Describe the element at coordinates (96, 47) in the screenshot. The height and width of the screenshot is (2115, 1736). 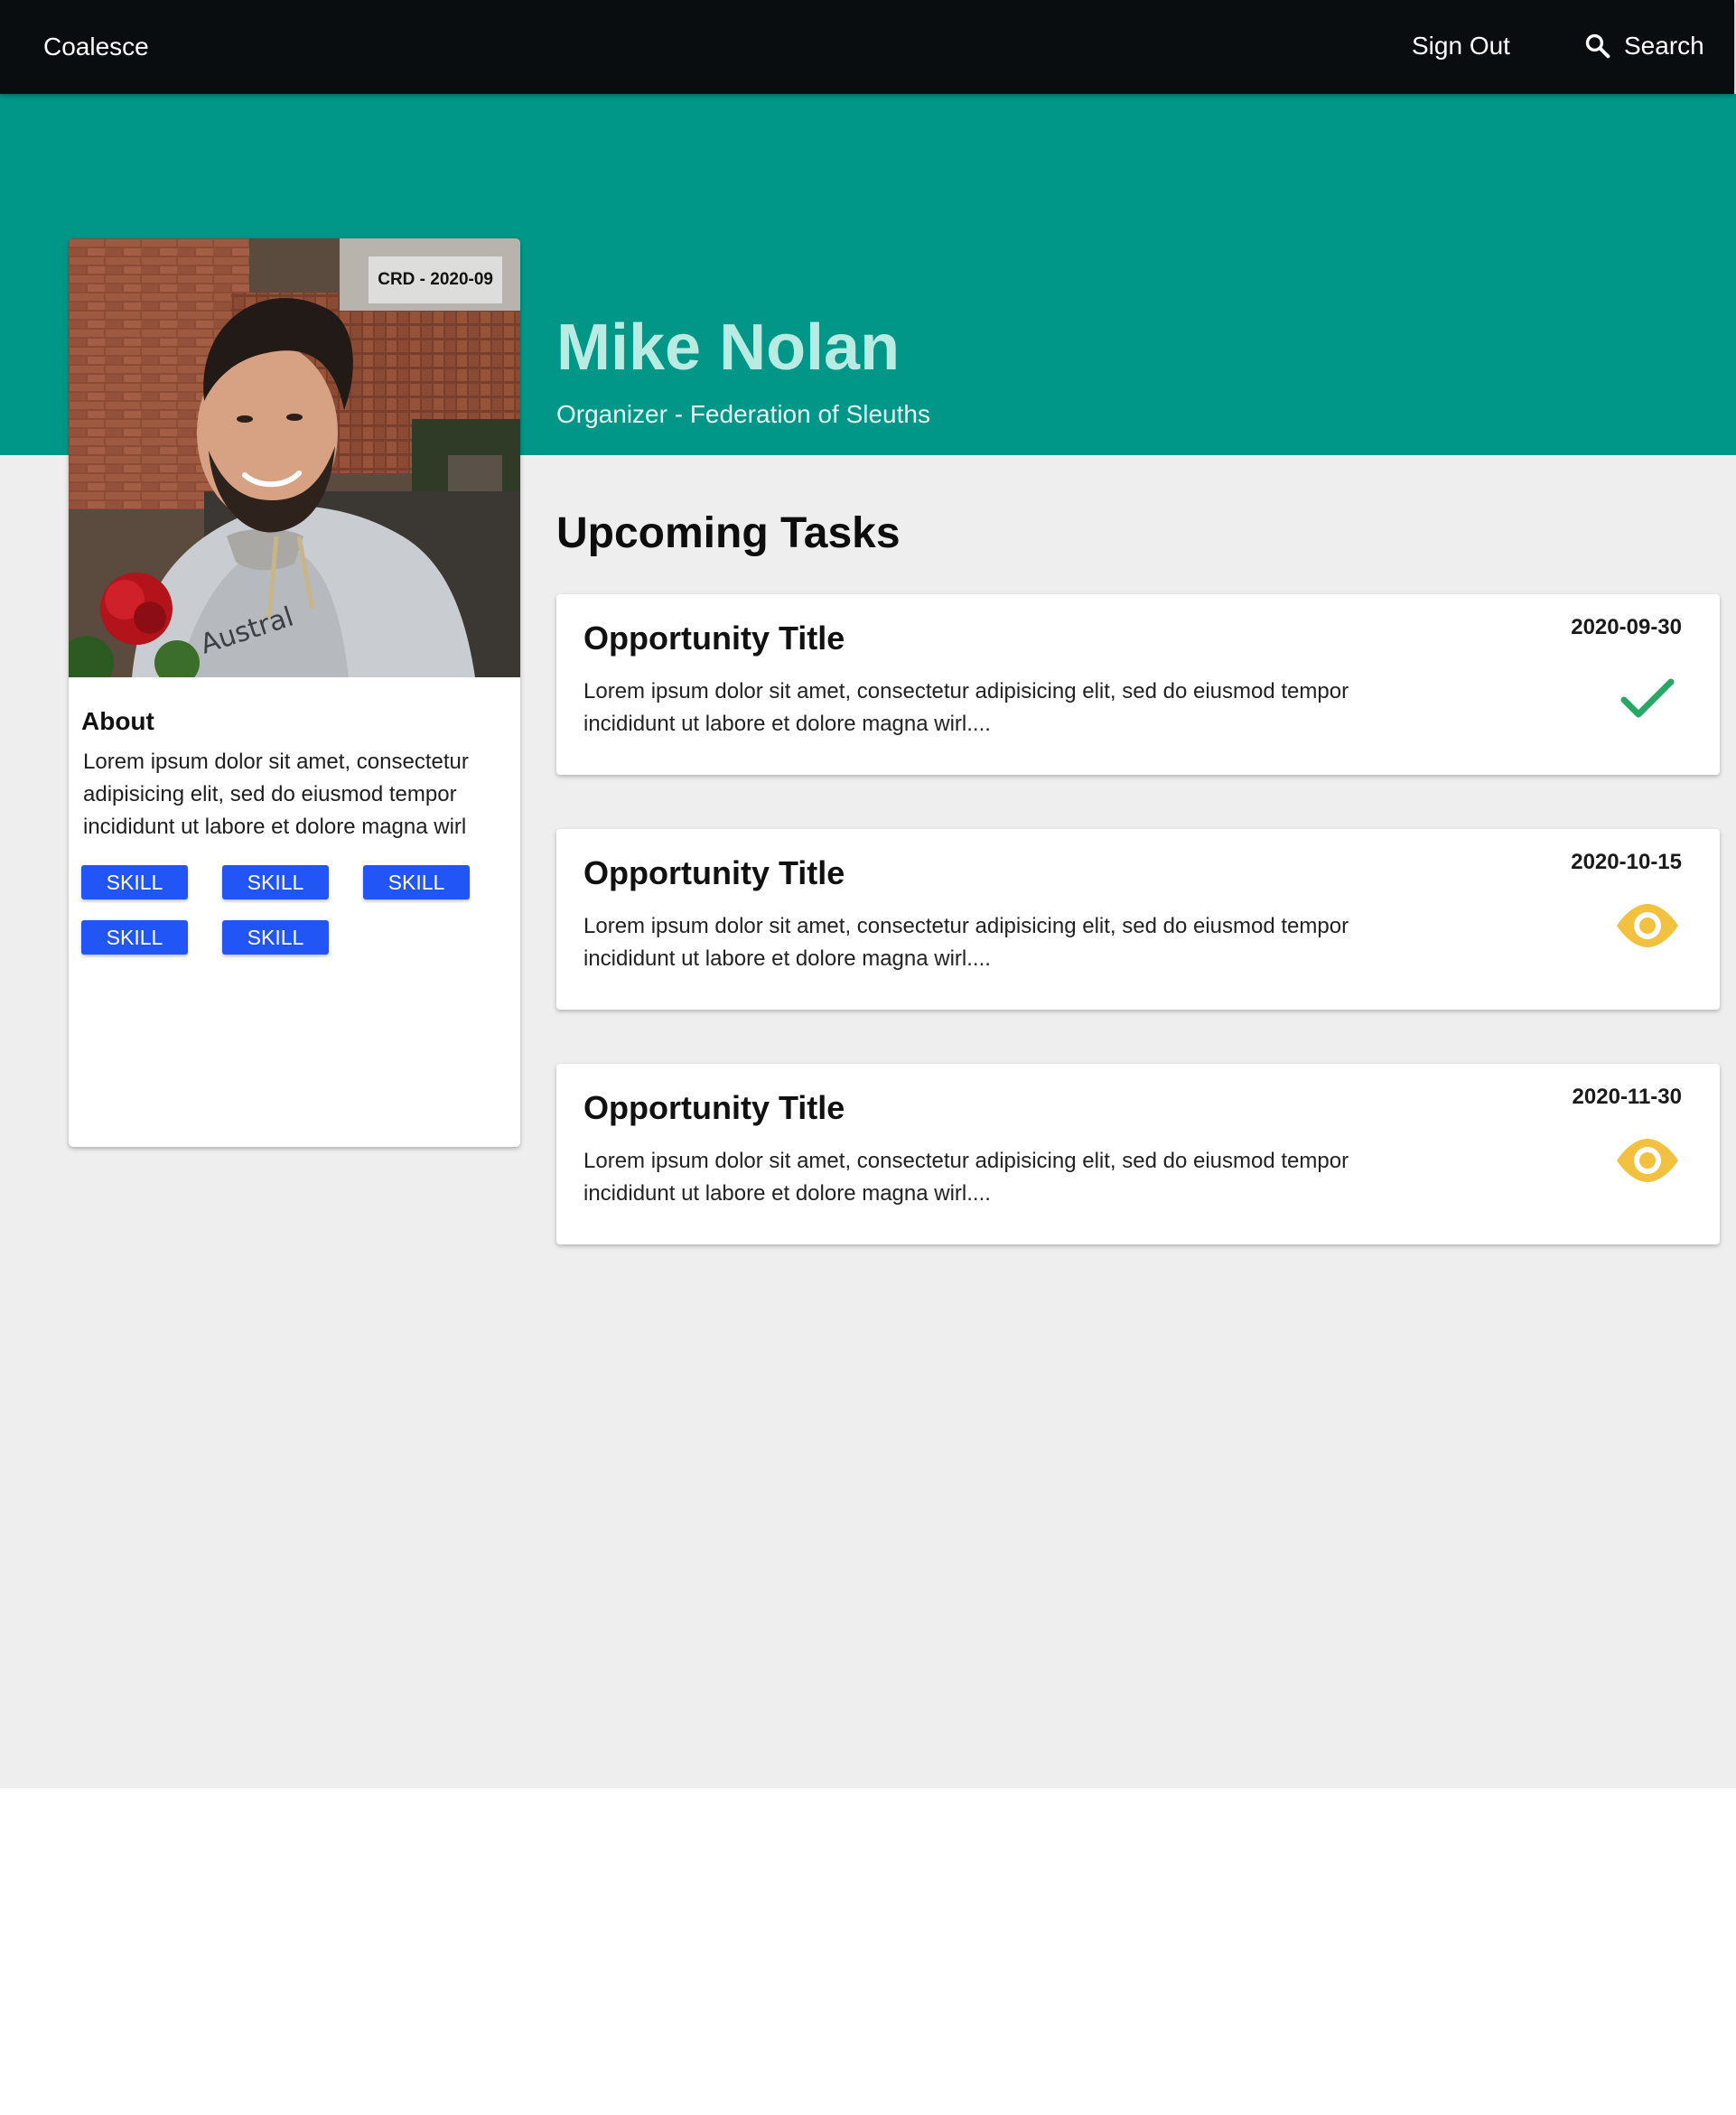
I see `brand-logo-link: Coalesce` at that location.